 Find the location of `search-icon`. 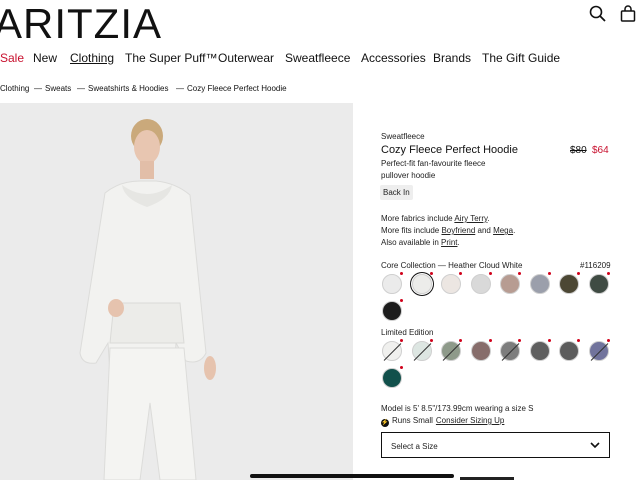

search-icon is located at coordinates (598, 14).